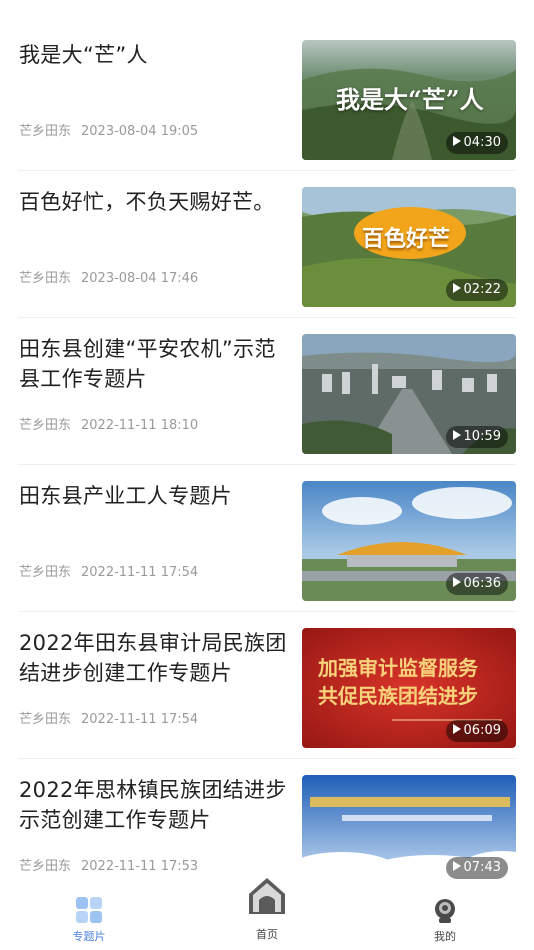 The width and height of the screenshot is (534, 950). I want to click on video-duration: 06:36, so click(476, 584).